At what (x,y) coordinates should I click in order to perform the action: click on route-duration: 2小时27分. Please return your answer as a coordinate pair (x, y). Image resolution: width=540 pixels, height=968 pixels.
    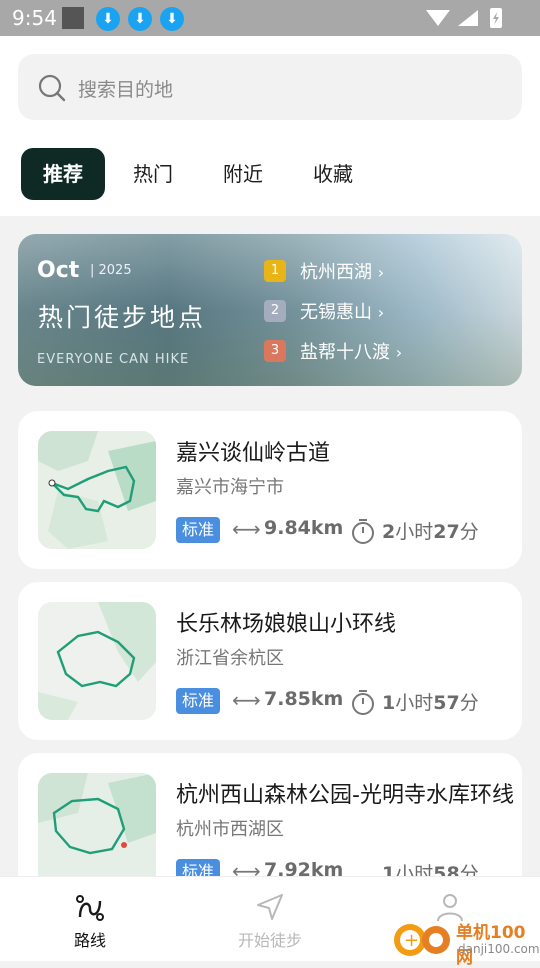
    Looking at the image, I should click on (430, 532).